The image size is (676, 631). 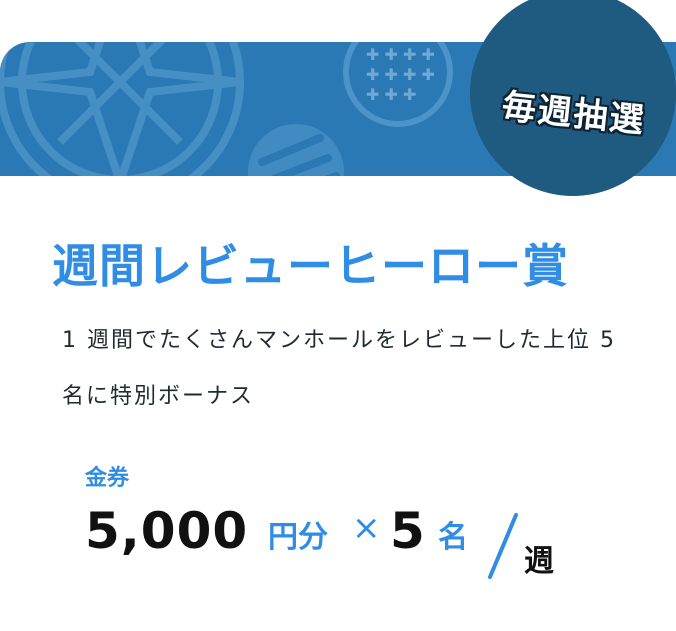 I want to click on prize-unit: 円分, so click(x=298, y=537).